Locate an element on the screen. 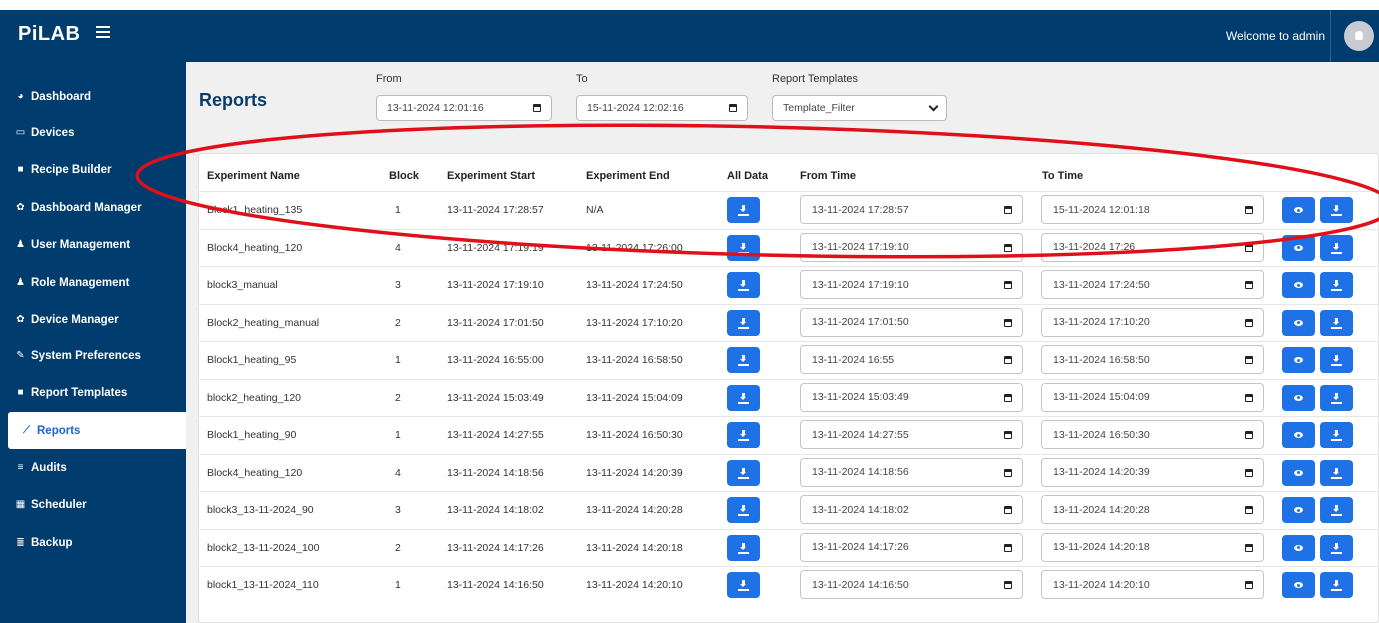 The image size is (1379, 623). sidebar-item-devices: ▭ Devices is located at coordinates (93, 132).